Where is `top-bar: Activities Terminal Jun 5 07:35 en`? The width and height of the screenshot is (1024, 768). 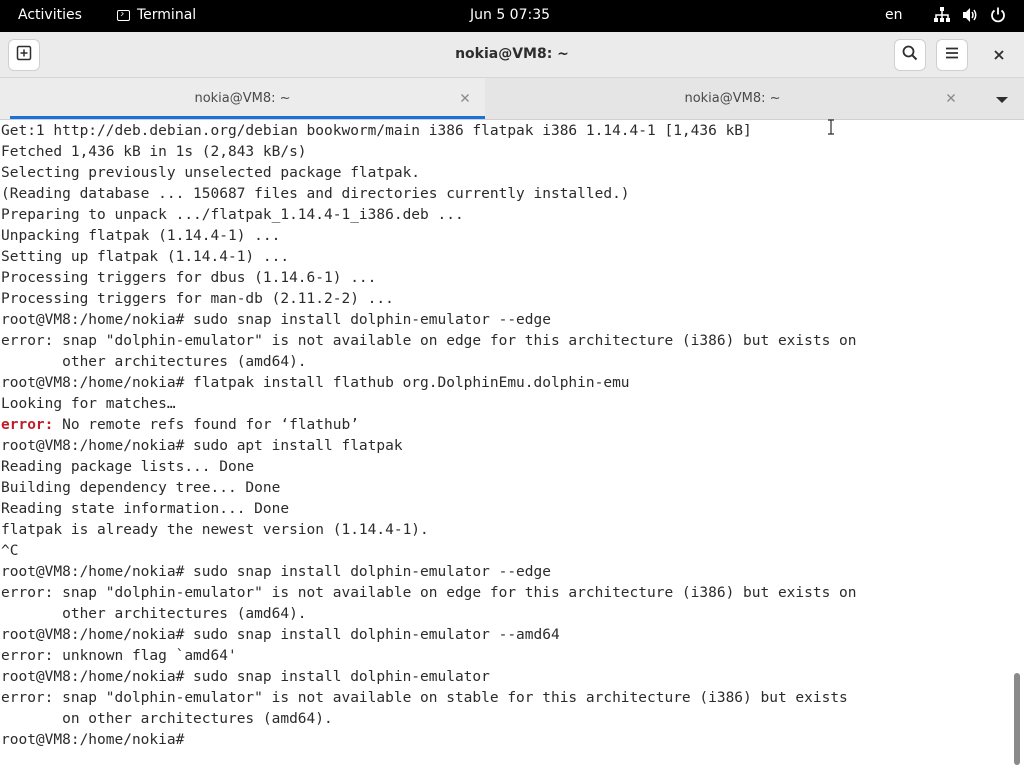
top-bar: Activities Terminal Jun 5 07:35 en is located at coordinates (512, 16).